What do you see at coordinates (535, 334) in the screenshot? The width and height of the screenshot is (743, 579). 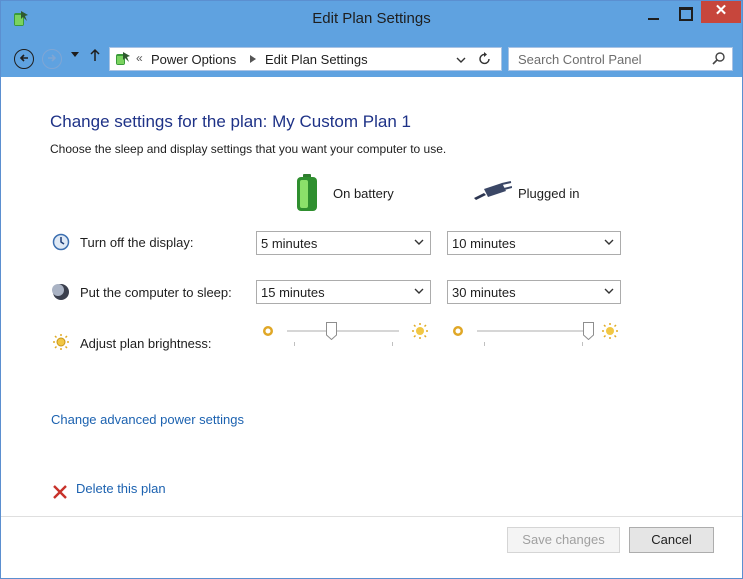 I see `brightness-plugged-slider` at bounding box center [535, 334].